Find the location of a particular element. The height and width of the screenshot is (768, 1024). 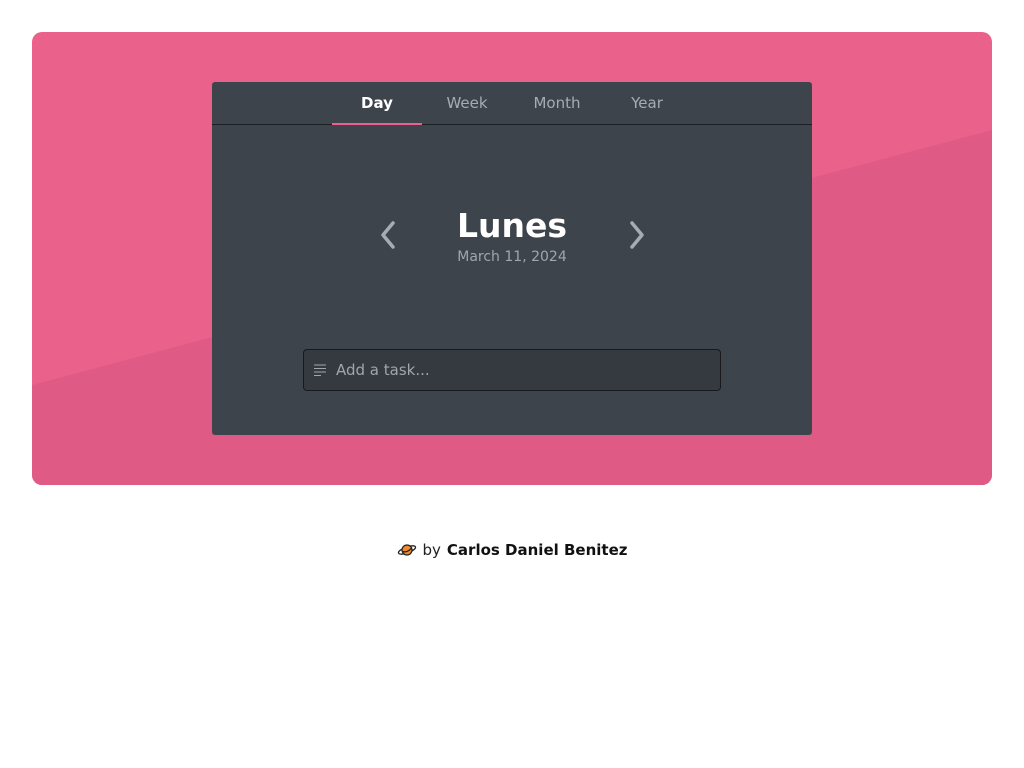

chevron-right-icon is located at coordinates (637, 235).